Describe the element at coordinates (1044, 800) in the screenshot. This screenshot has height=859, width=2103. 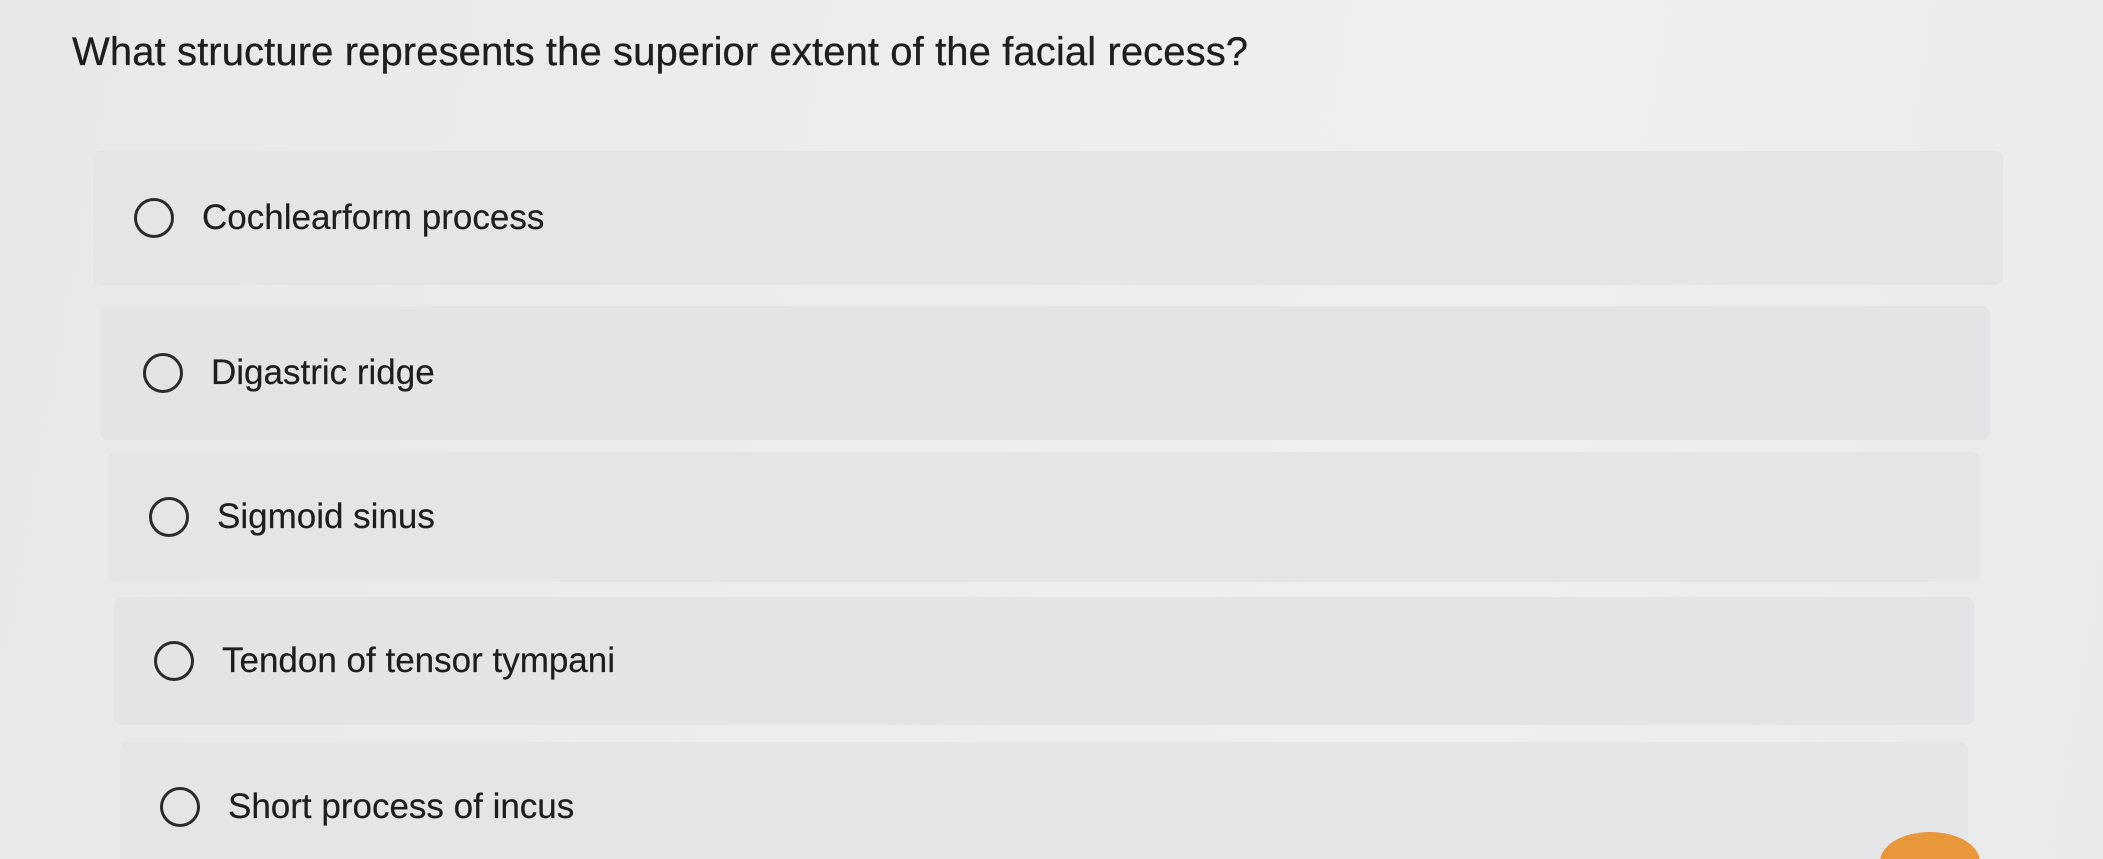
I see `answer-option-short-process-of-incus: Short process of incus` at that location.